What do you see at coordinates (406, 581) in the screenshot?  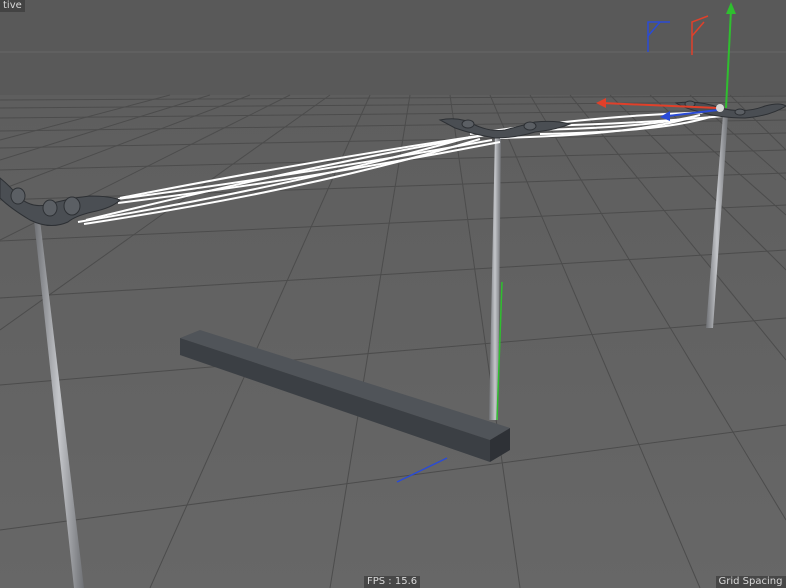 I see `fps-value: 15.6` at bounding box center [406, 581].